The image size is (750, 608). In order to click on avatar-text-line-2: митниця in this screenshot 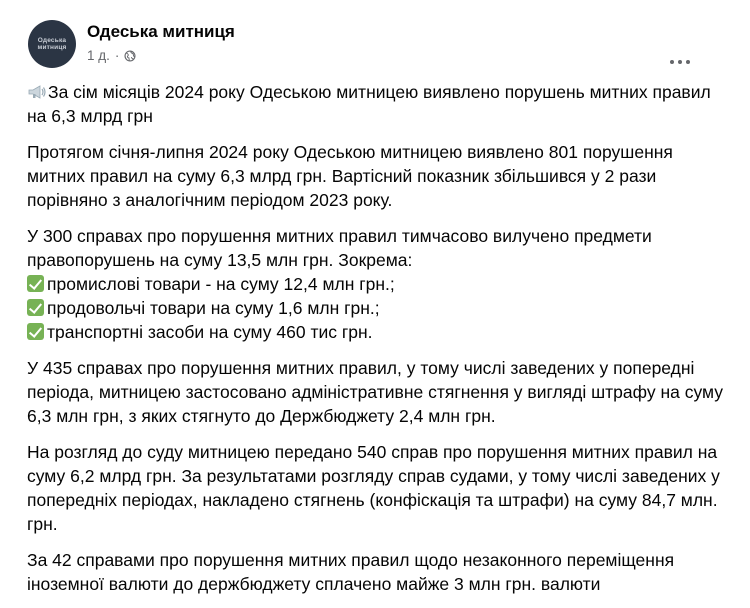, I will do `click(52, 47)`.